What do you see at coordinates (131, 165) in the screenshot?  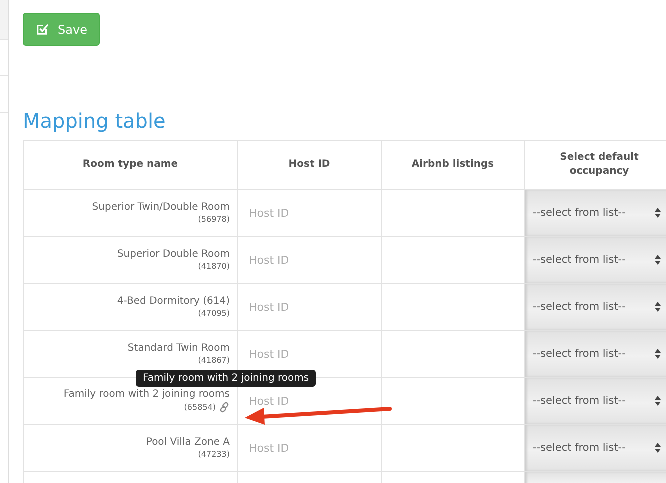 I see `column-header: Room type name` at bounding box center [131, 165].